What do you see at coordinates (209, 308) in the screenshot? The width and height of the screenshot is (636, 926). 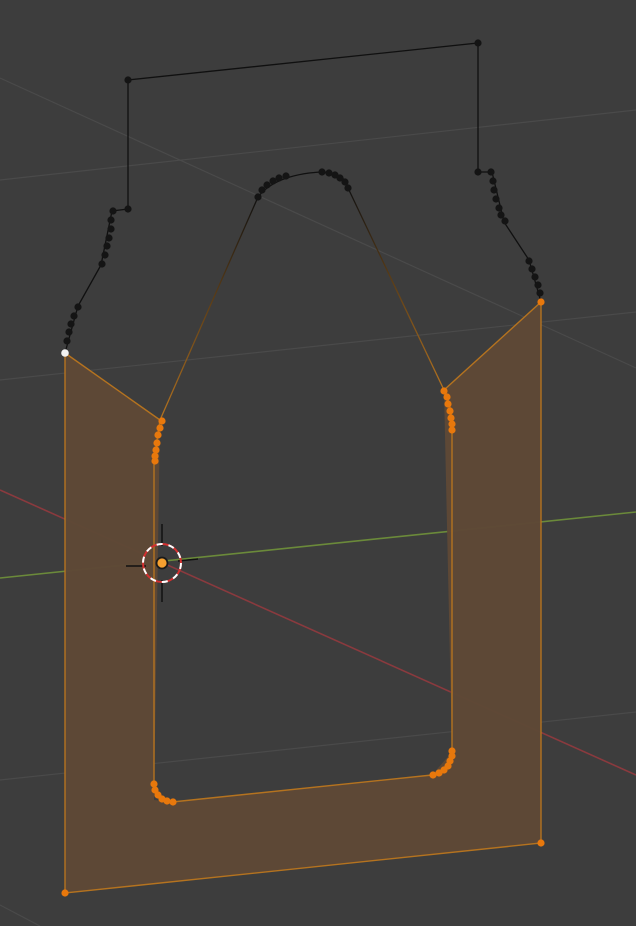 I see `edge-left-inner` at bounding box center [209, 308].